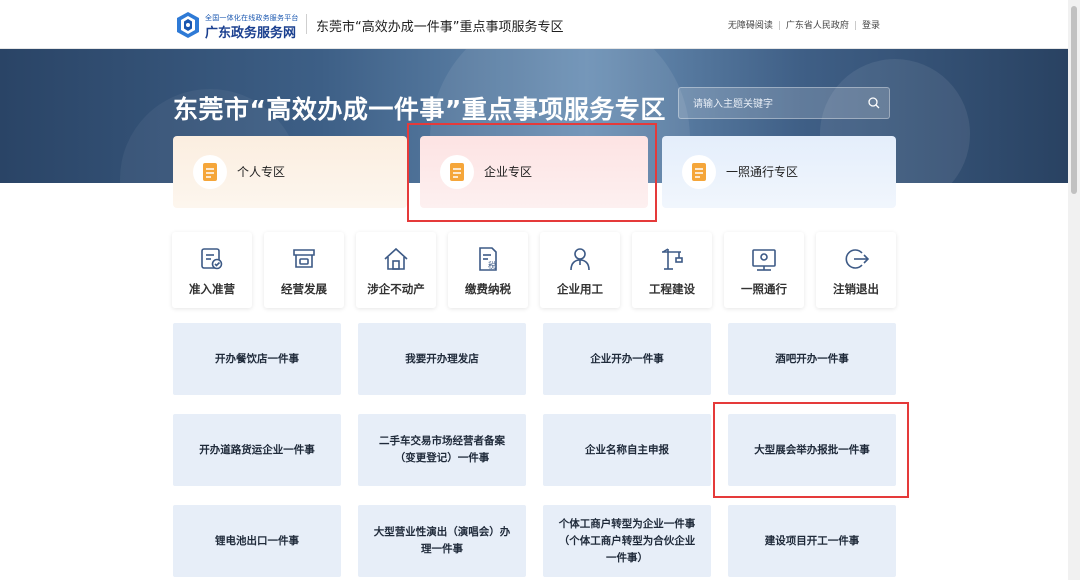  What do you see at coordinates (419, 109) in the screenshot?
I see `banner-title: 东莞市“高效办成一件事”重点事项服务专区` at bounding box center [419, 109].